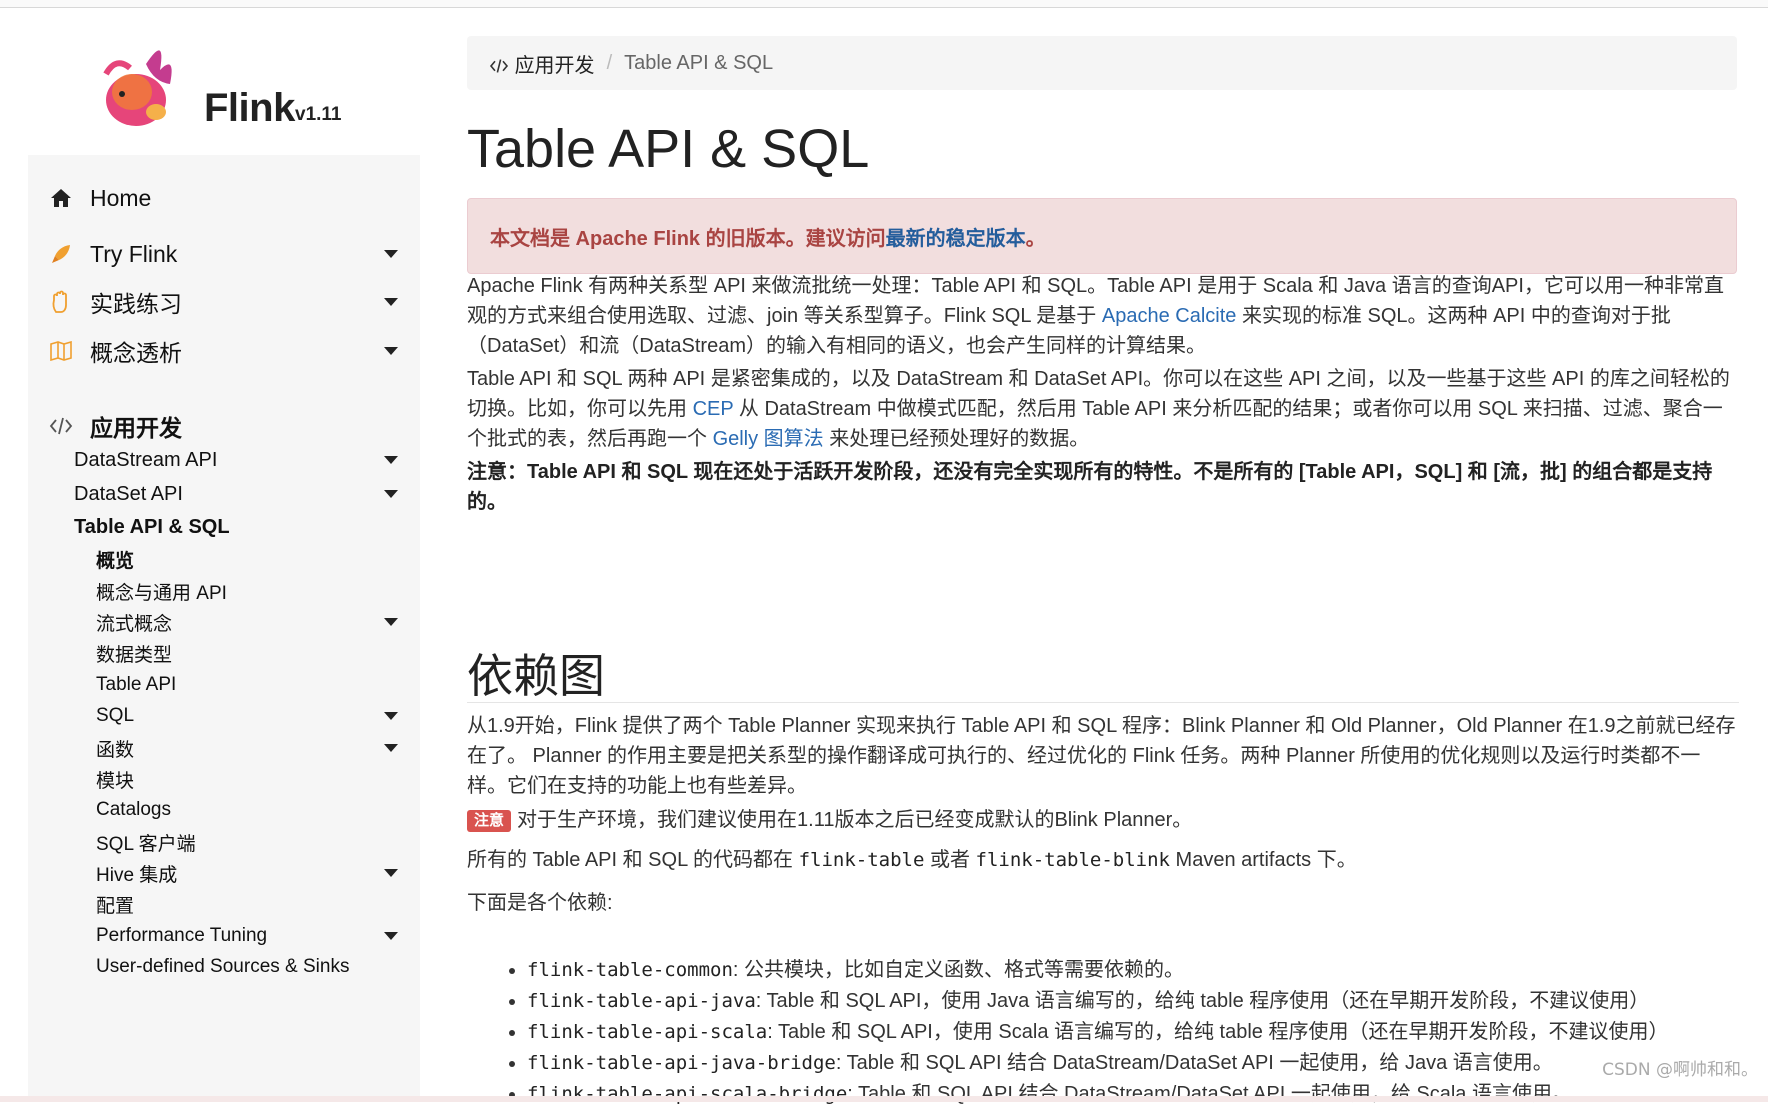 The width and height of the screenshot is (1768, 1110). Describe the element at coordinates (884, 4) in the screenshot. I see `browser-top-edge` at that location.